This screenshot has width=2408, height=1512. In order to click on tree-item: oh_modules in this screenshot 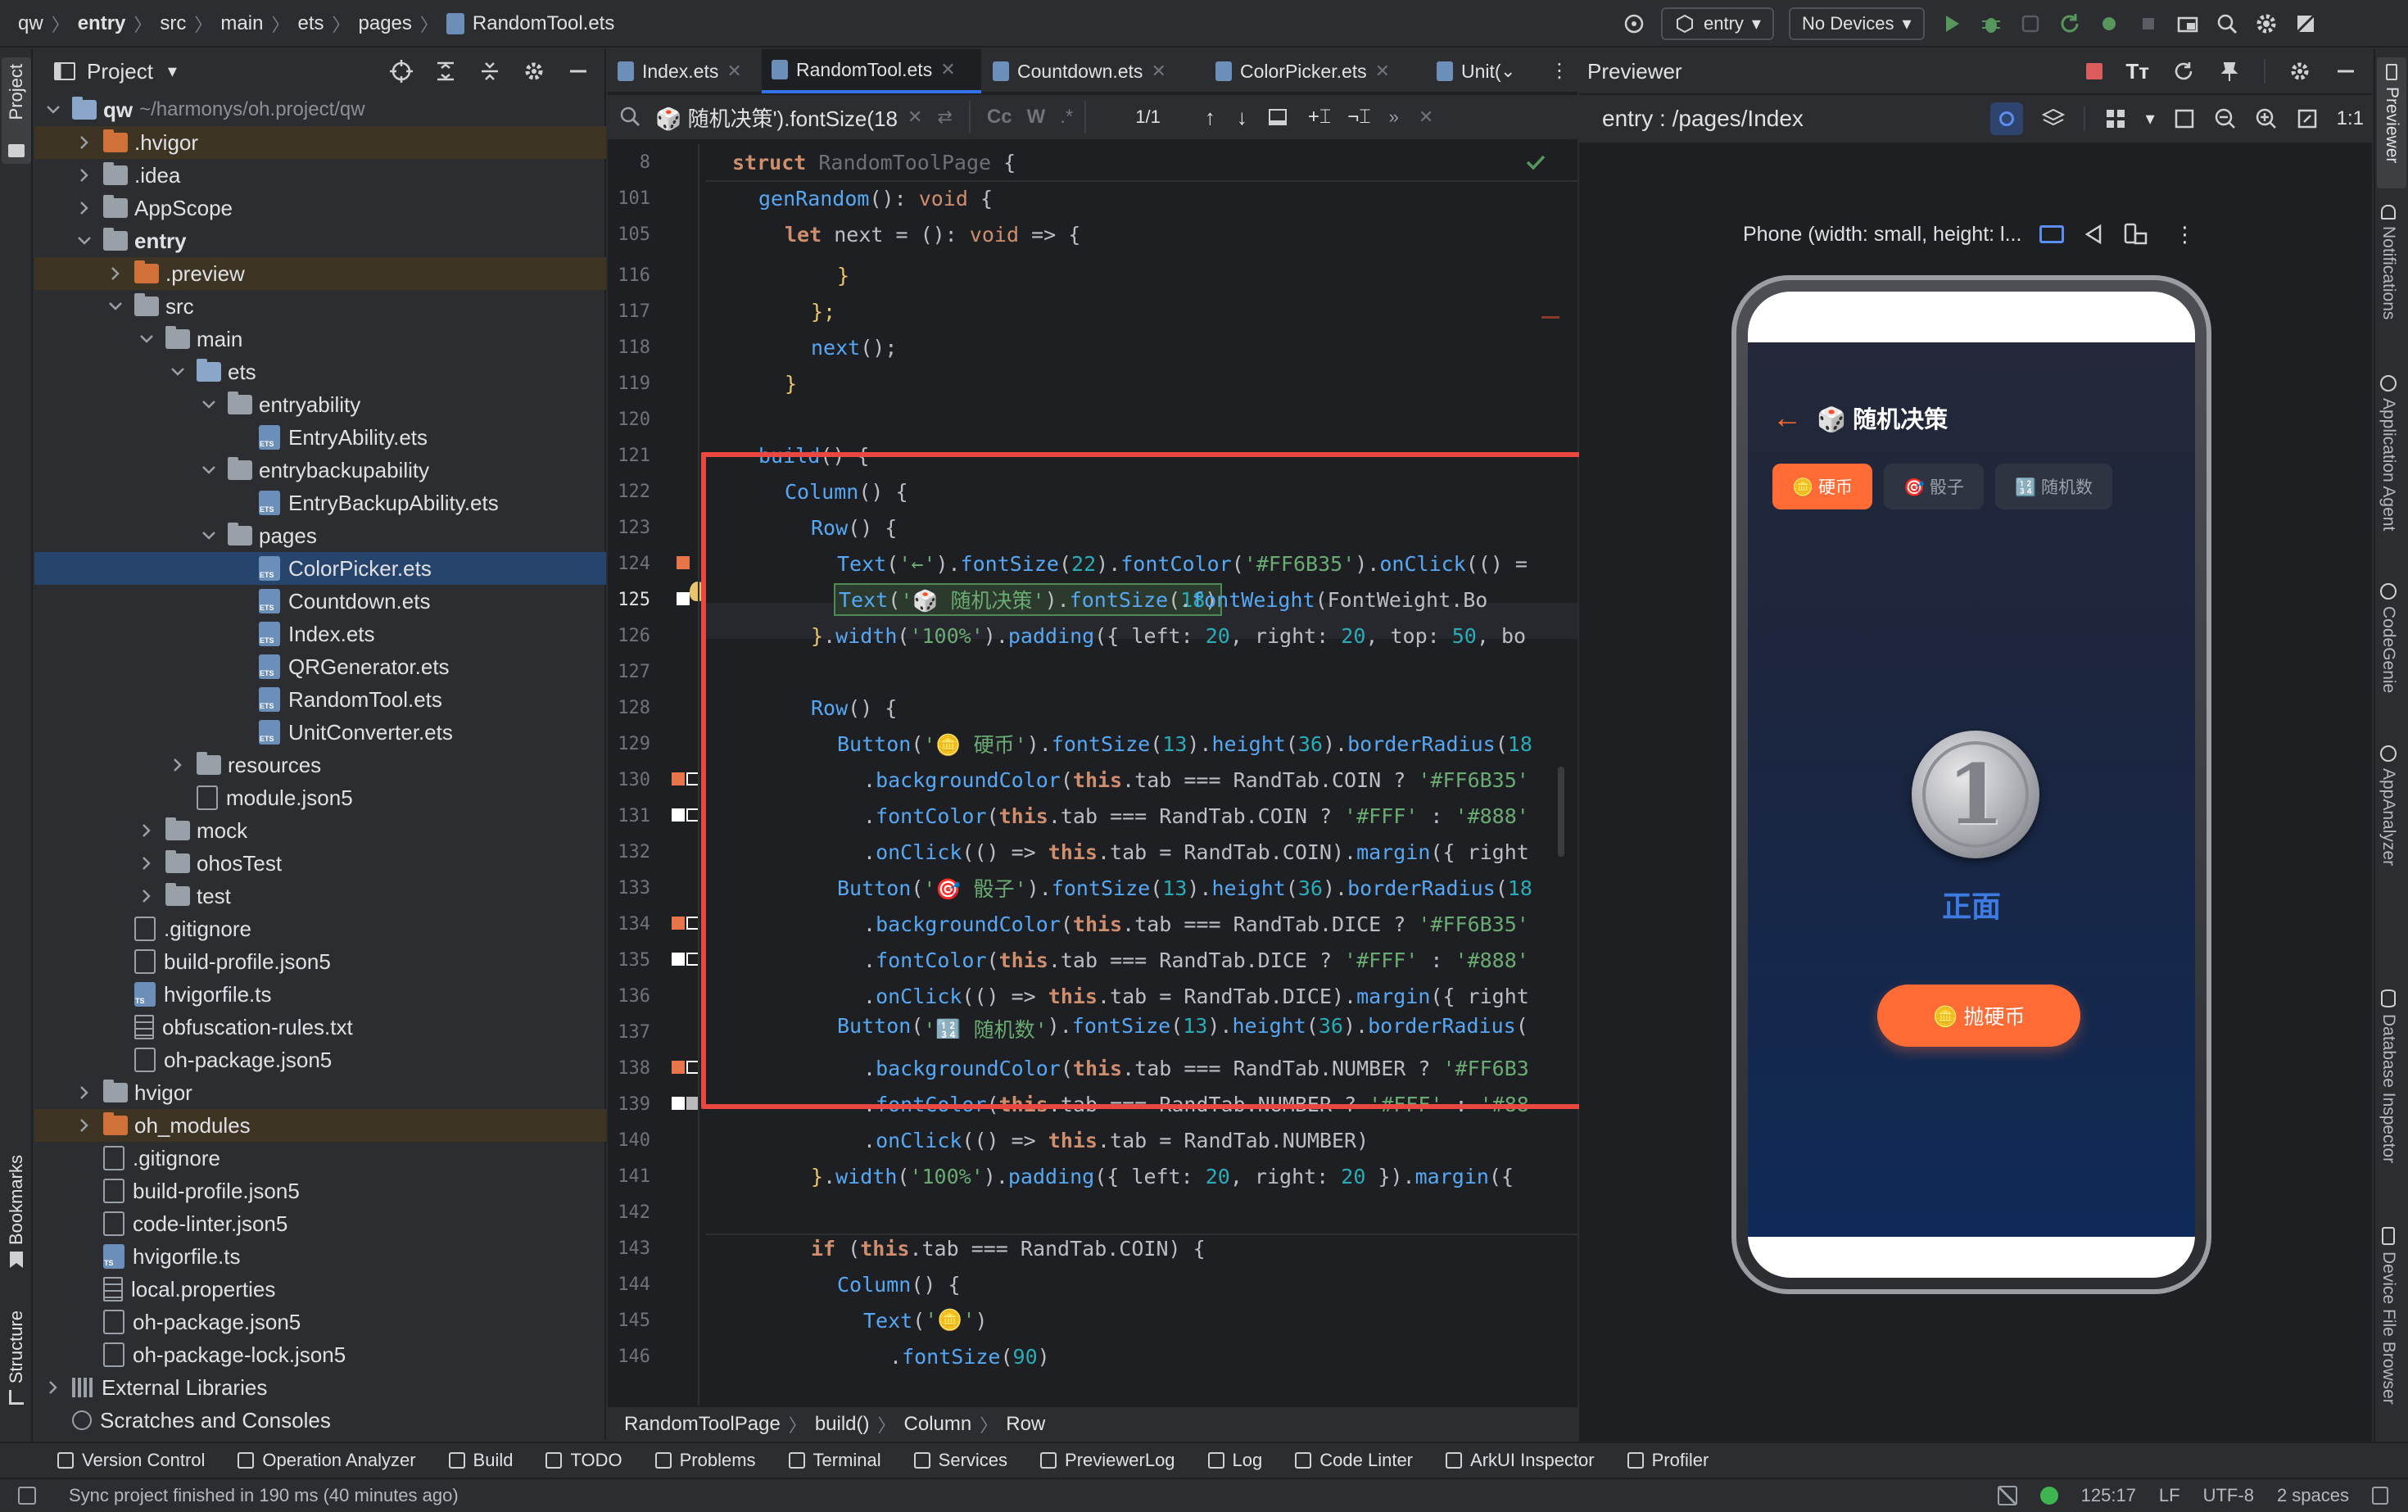, I will do `click(320, 1125)`.